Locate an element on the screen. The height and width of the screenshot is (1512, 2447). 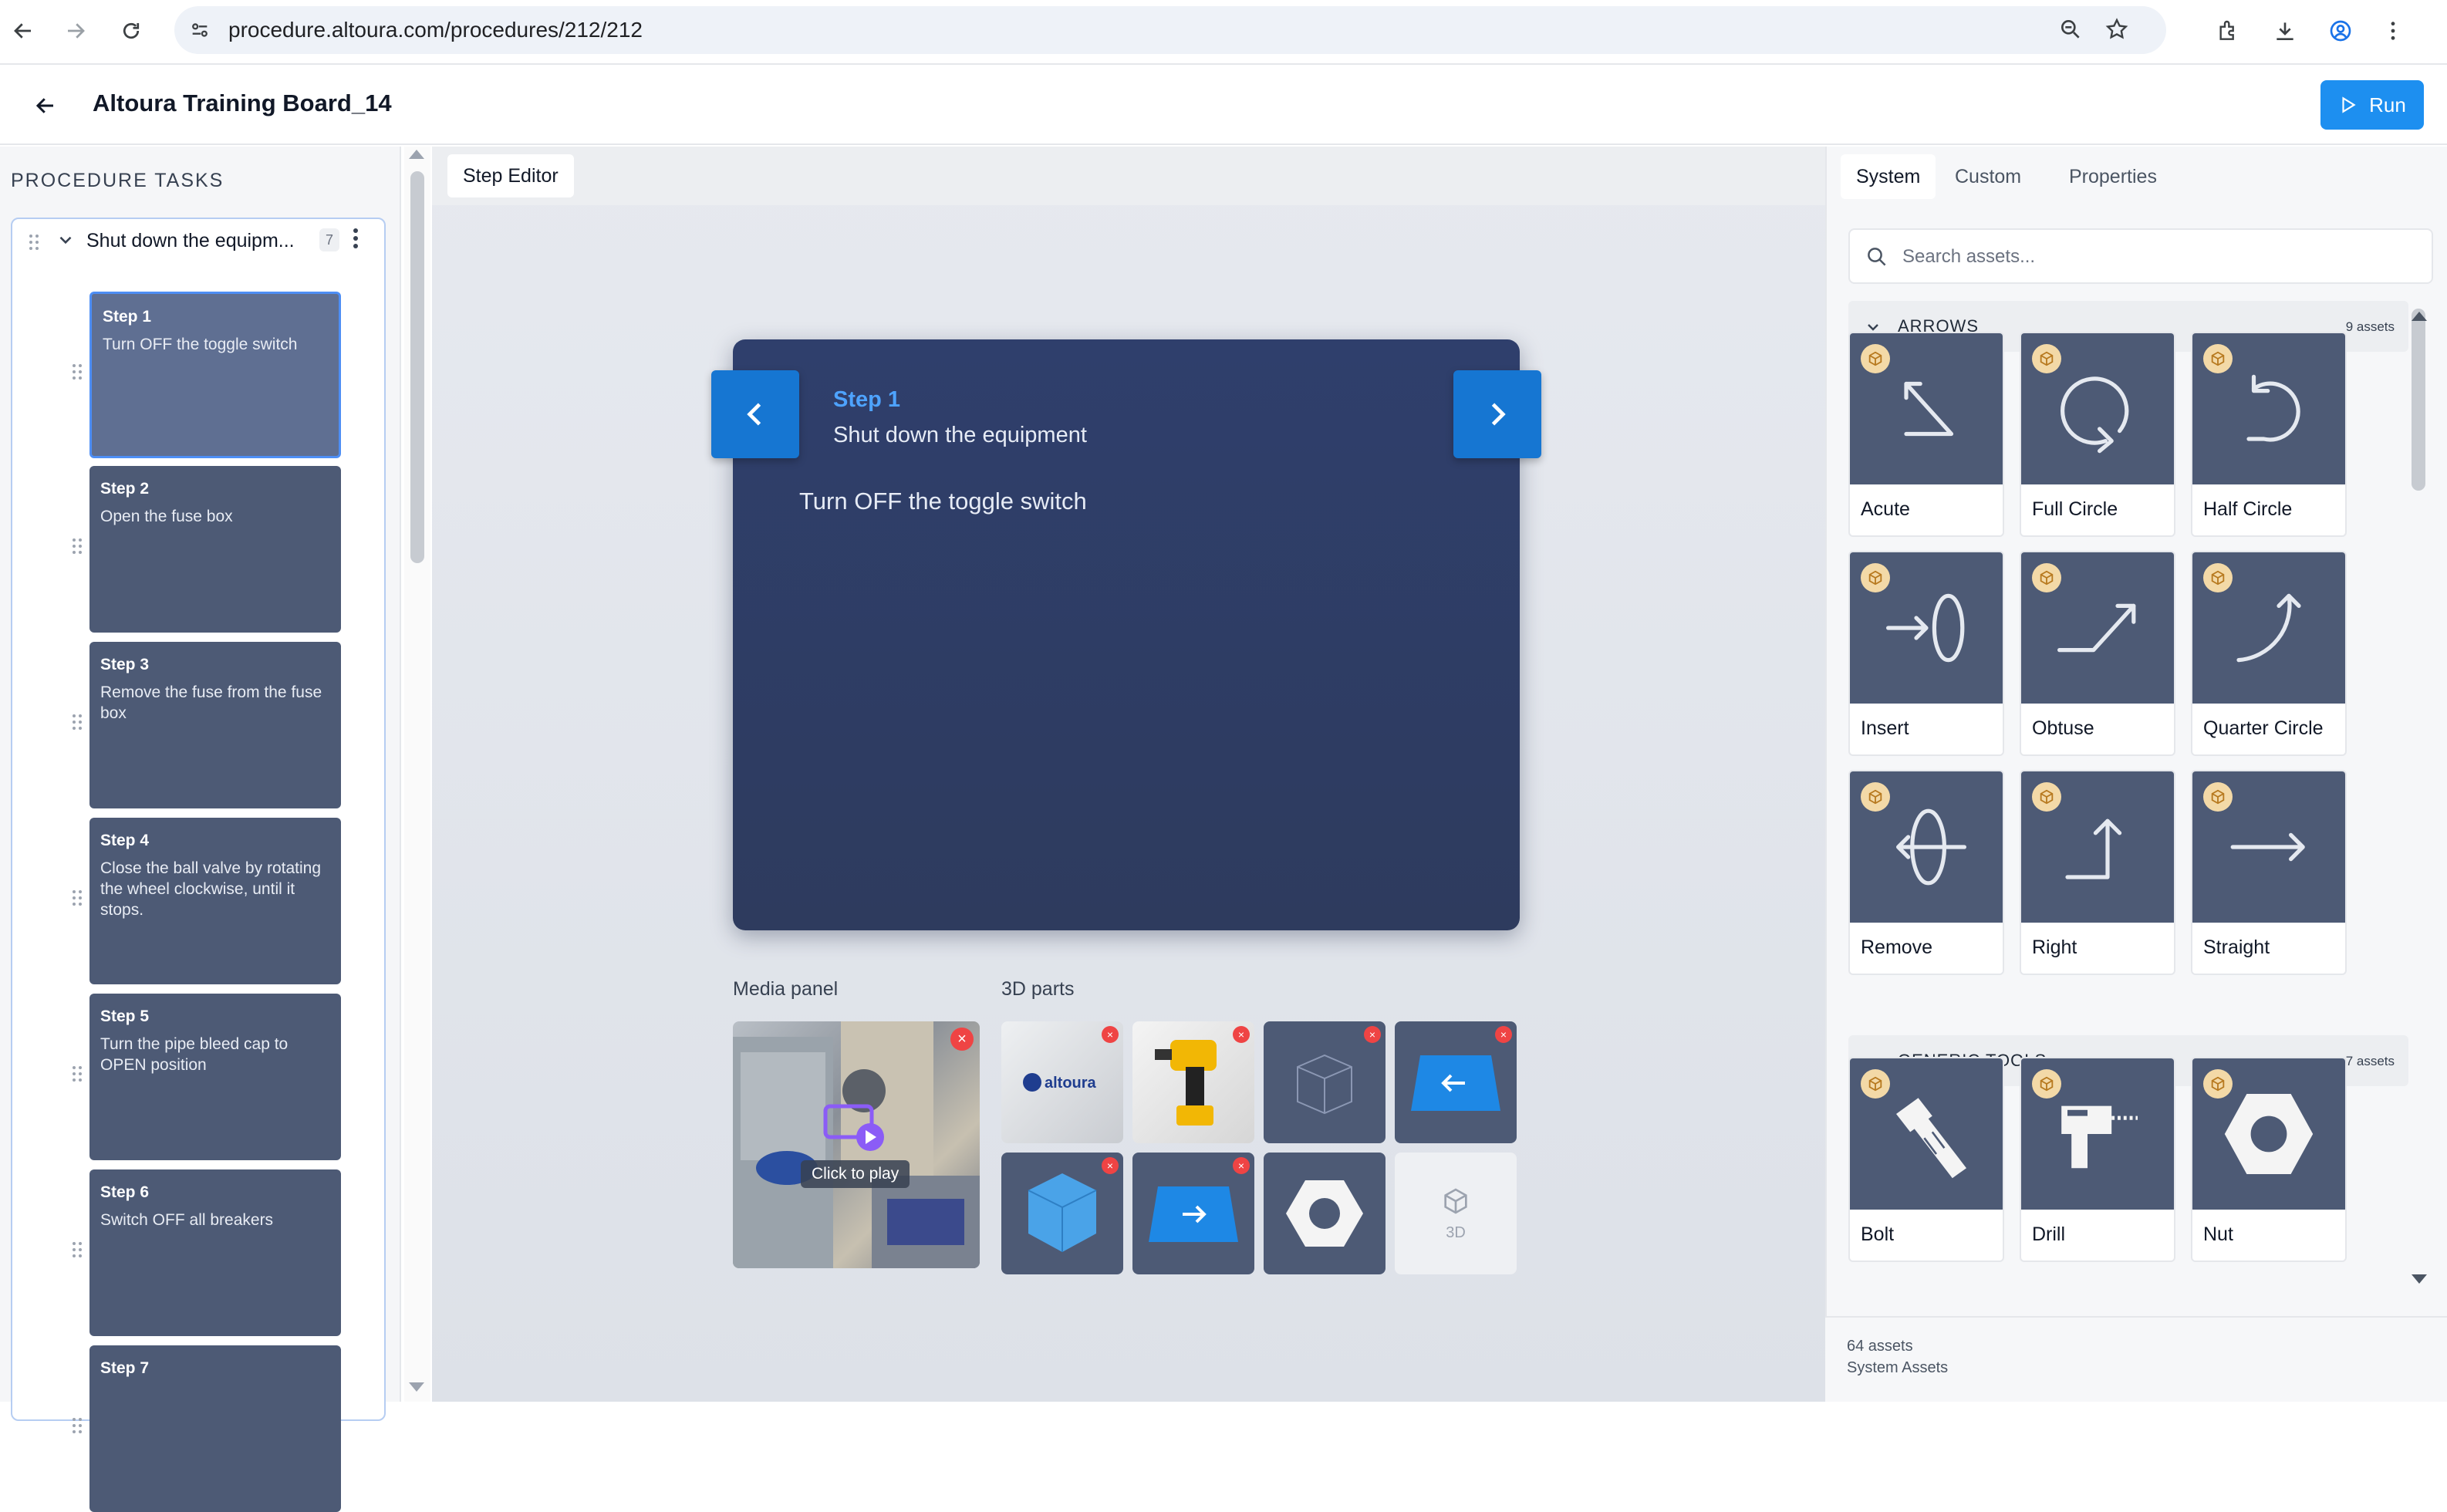
asset-clip-mask is located at coordinates (2137, 1302).